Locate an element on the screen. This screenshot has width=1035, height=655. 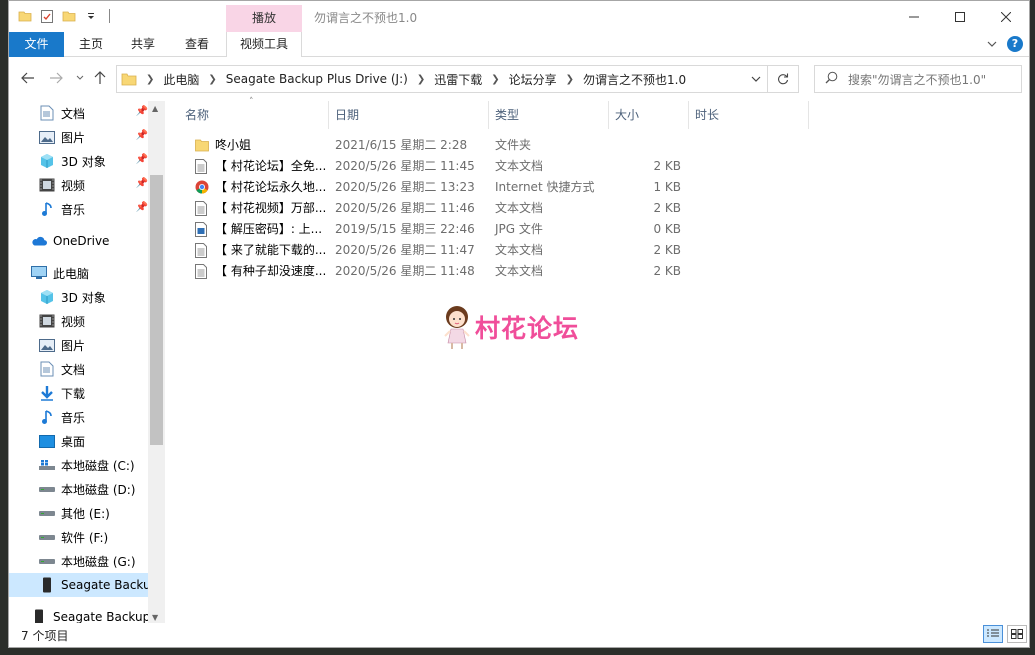
column-type: 类型 is located at coordinates (549, 115).